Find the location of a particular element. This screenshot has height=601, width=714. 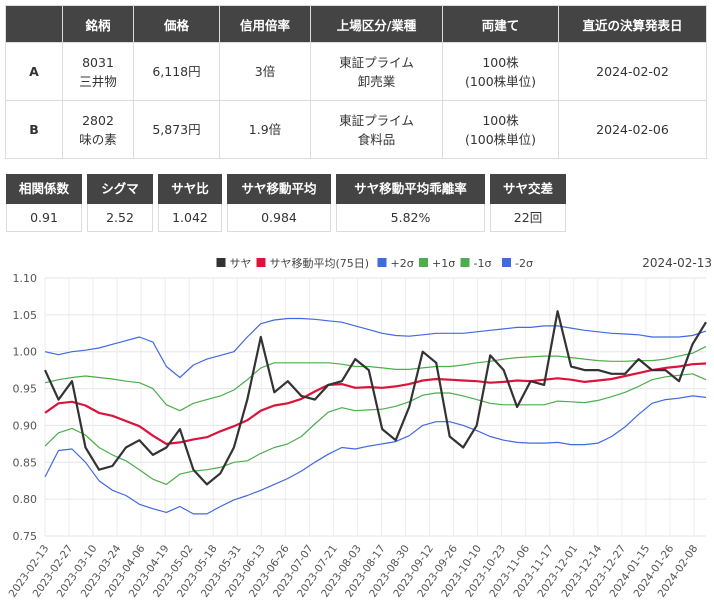

legend-item-m2: -2σ is located at coordinates (517, 263).